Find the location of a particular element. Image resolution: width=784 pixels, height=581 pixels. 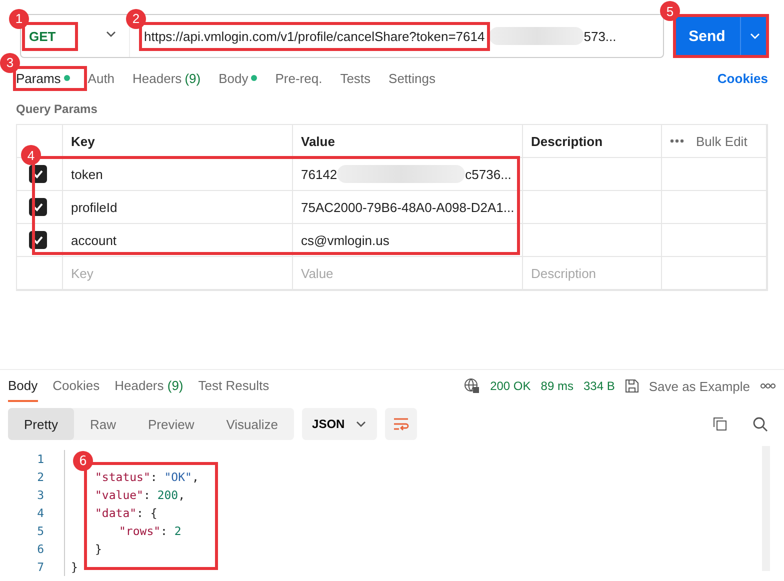

table-cell: cs@vmlogin.us is located at coordinates (345, 240).